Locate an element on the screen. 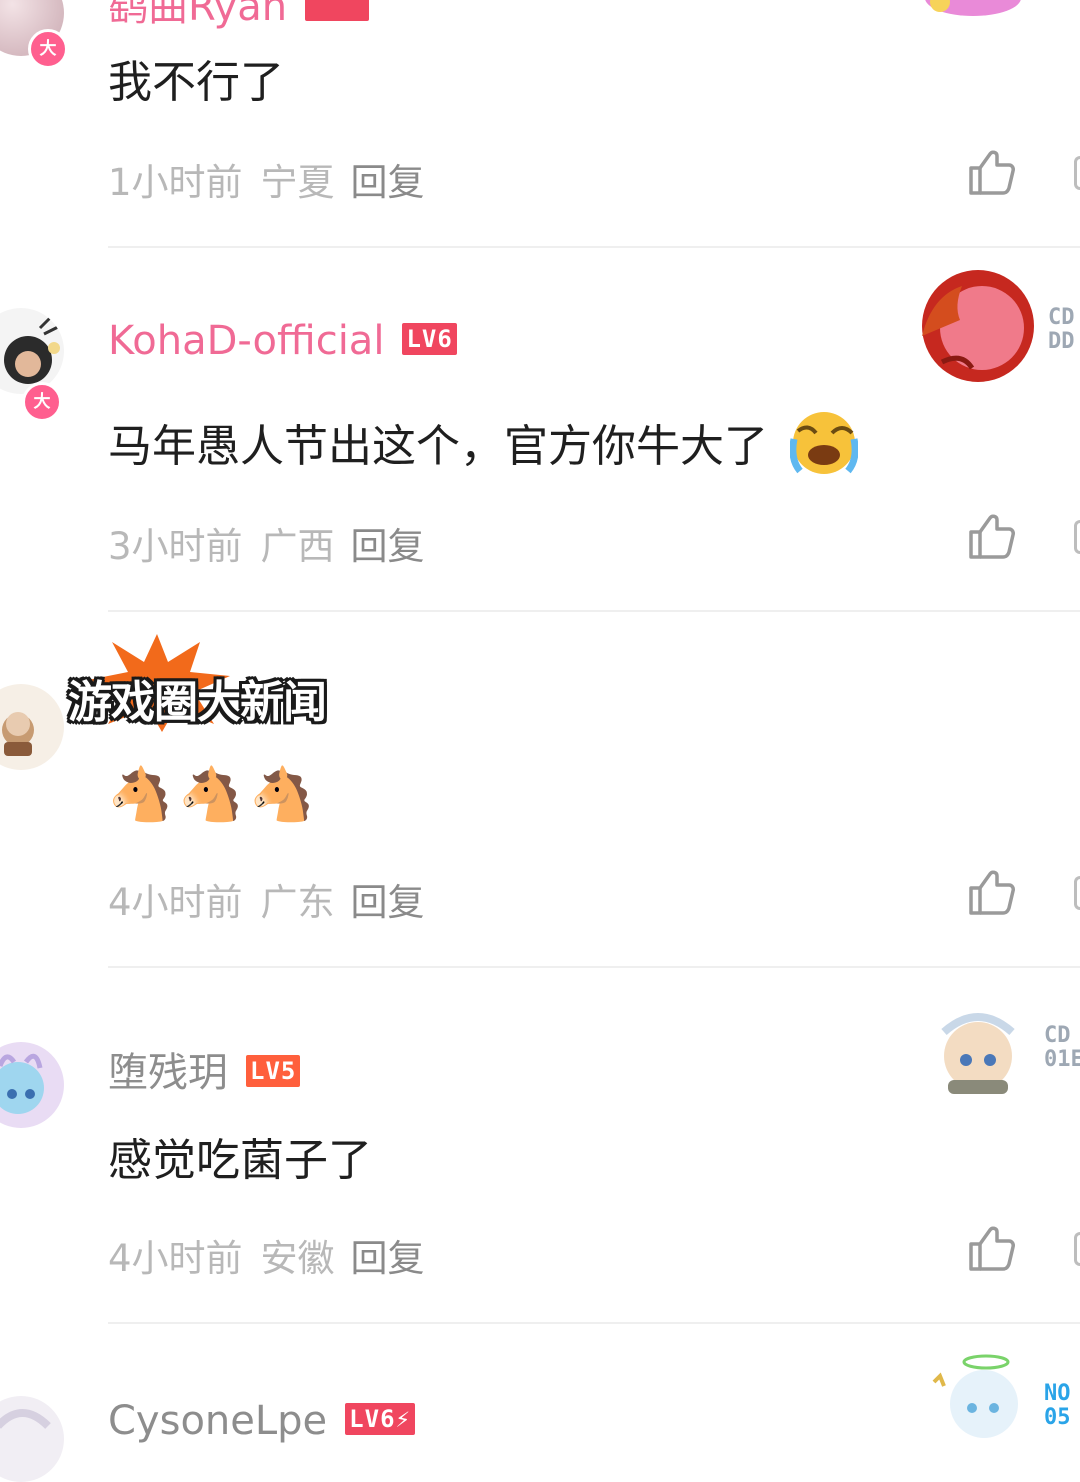  comment-text: 马年愚人节出这个，官方你牛大了 is located at coordinates (483, 446).